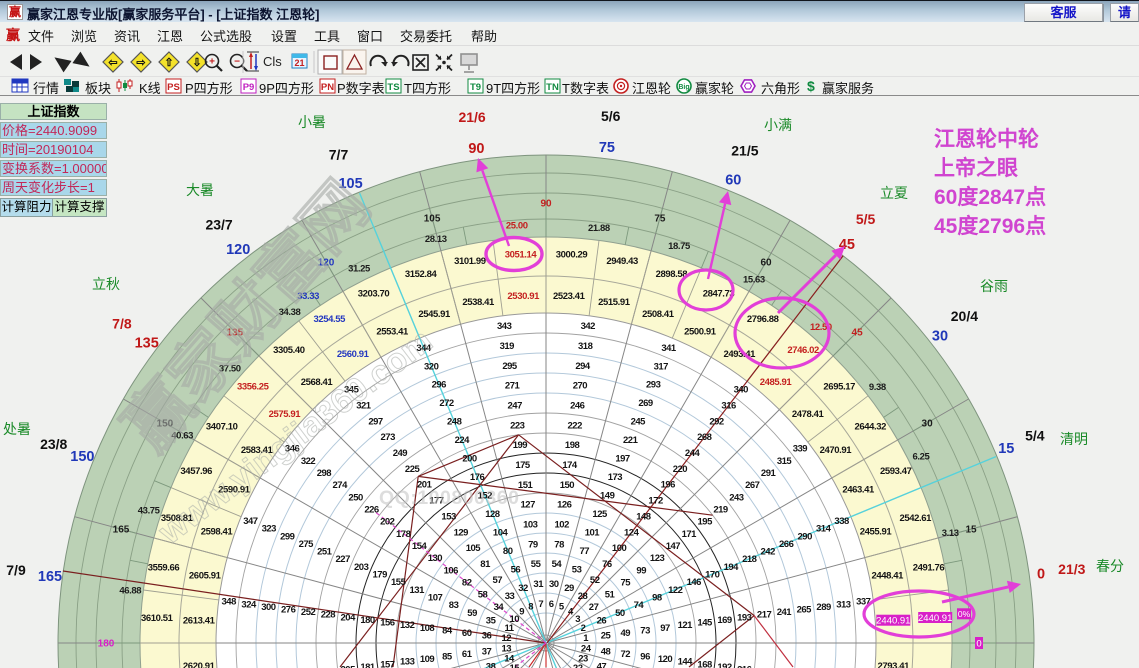 Image resolution: width=1139 pixels, height=668 pixels. Describe the element at coordinates (499, 607) in the screenshot. I see `svg-text: 34` at that location.